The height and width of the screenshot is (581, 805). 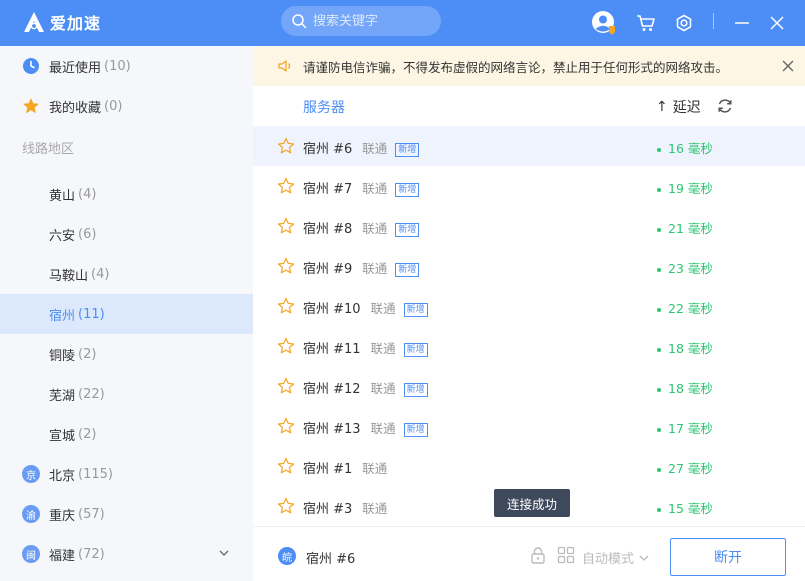 I want to click on server-name-cell: 宿州 #12 联通 新增, so click(x=365, y=387).